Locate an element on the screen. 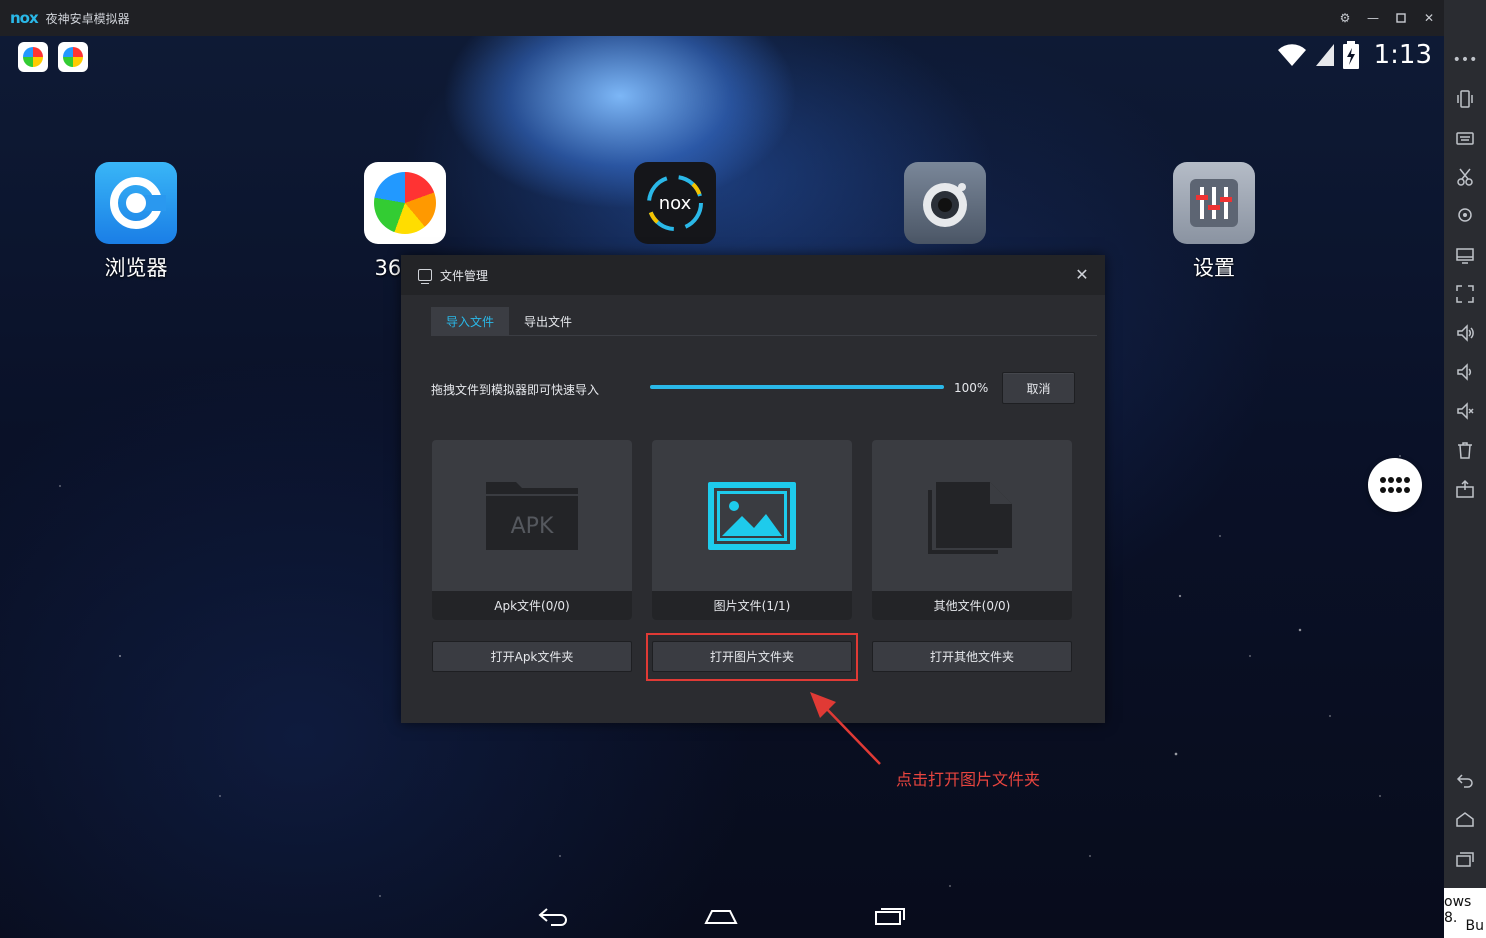 This screenshot has height=938, width=1486. status-bar: 1:13 is located at coordinates (1354, 55).